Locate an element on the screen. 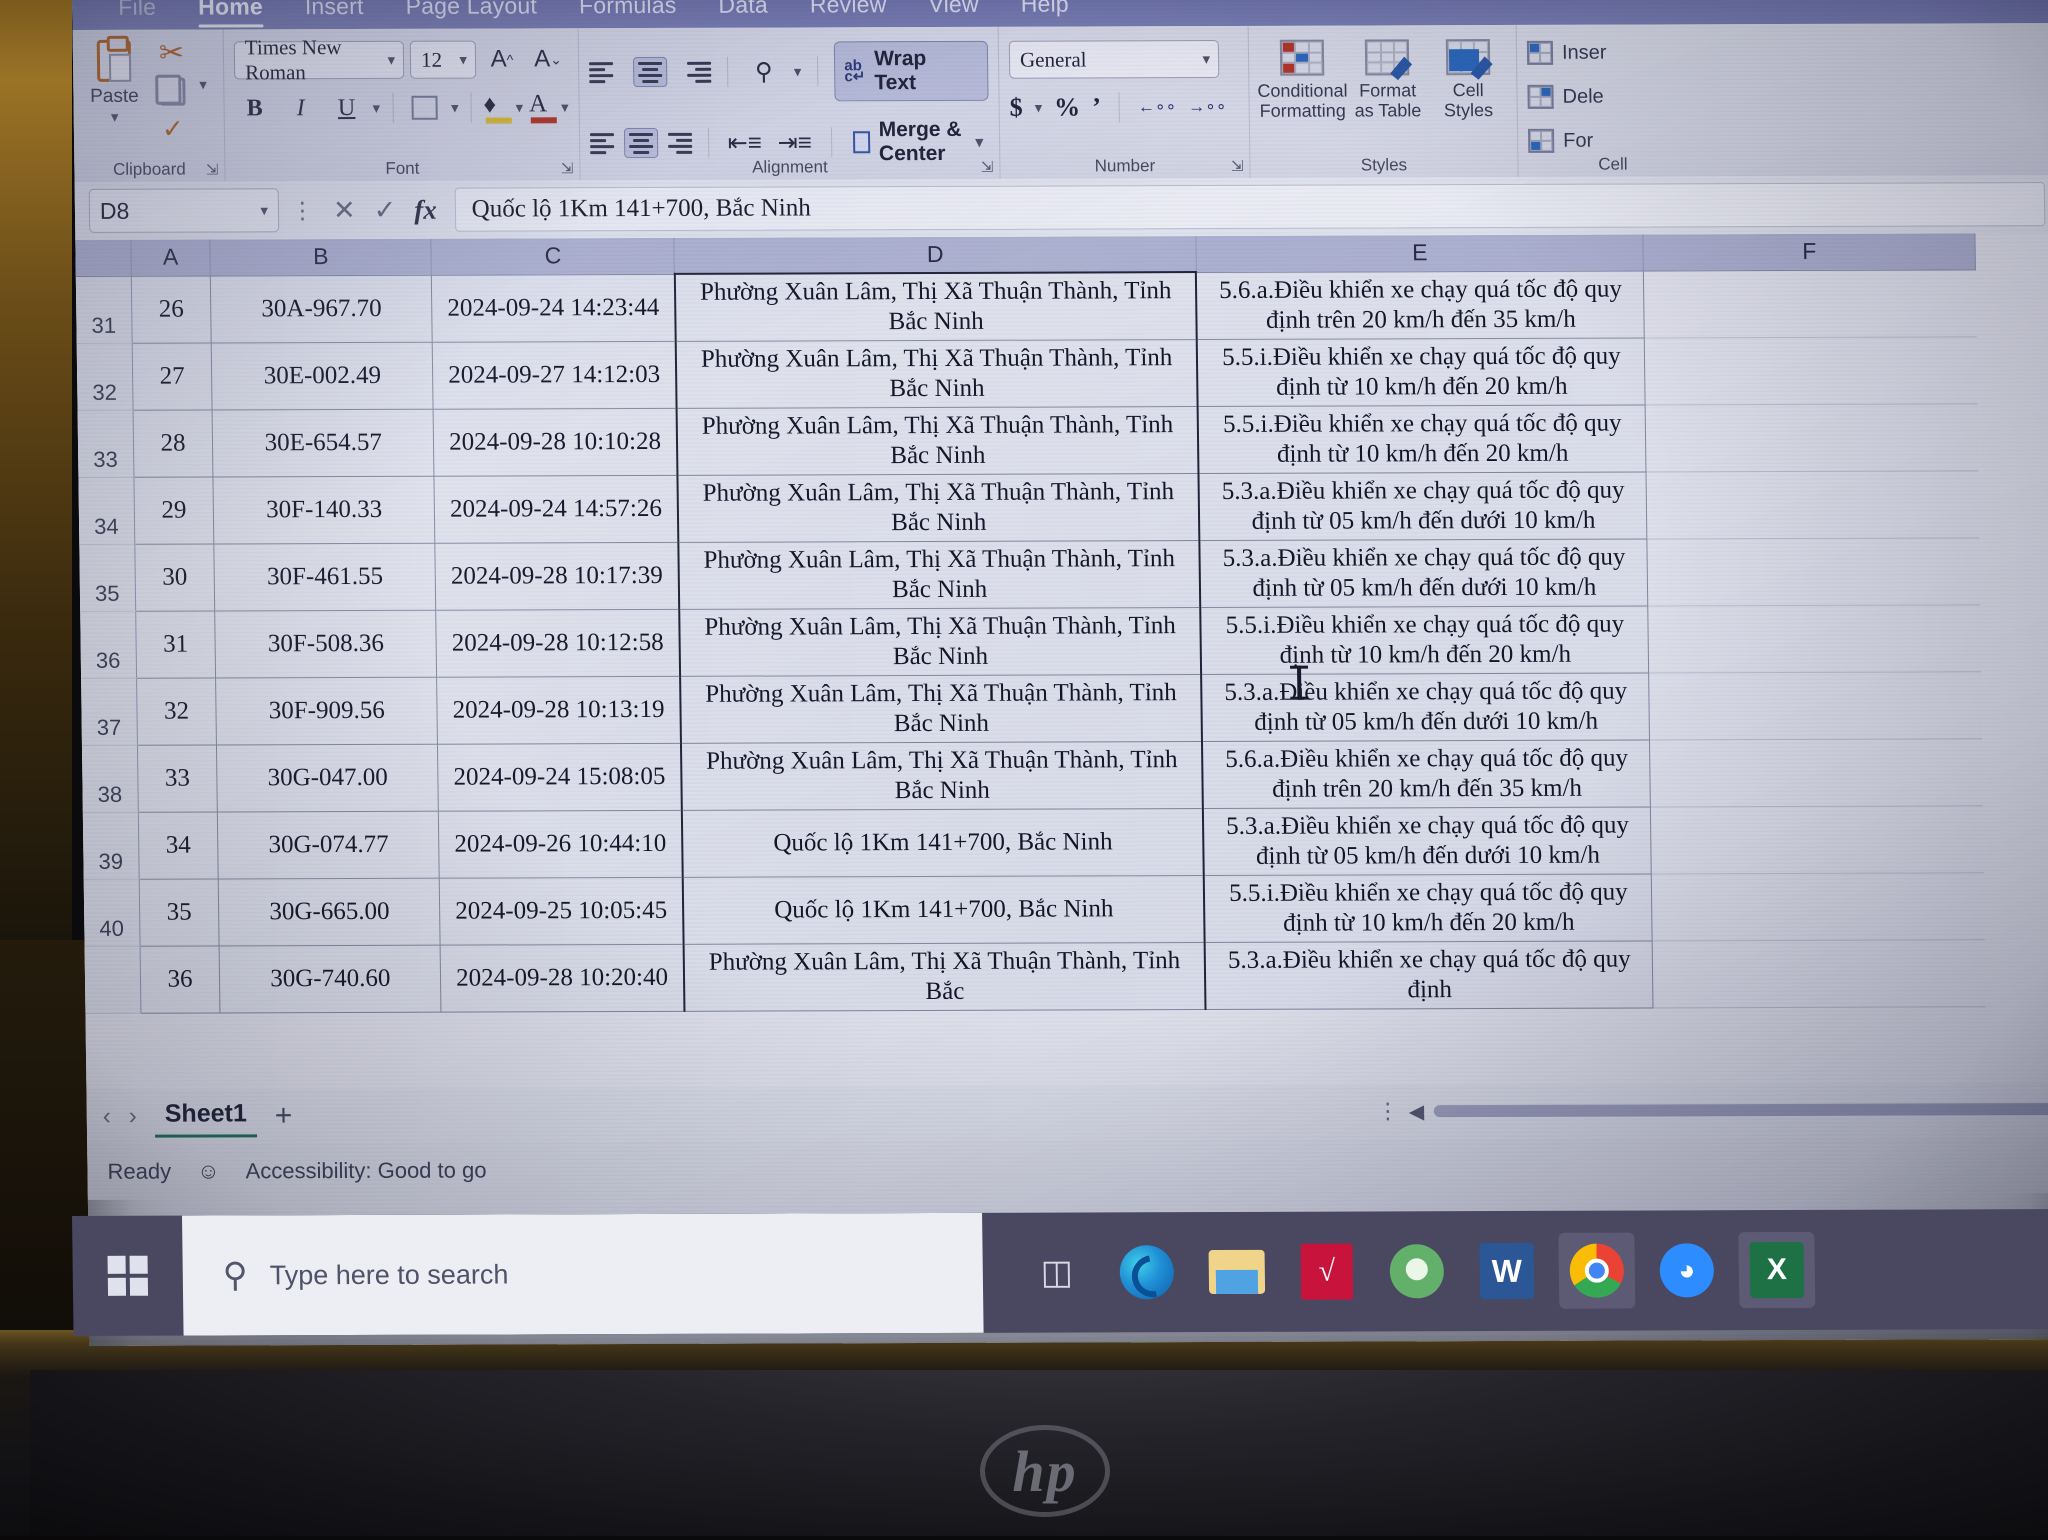 Image resolution: width=2048 pixels, height=1540 pixels. insert-function-icon: fx is located at coordinates (425, 209).